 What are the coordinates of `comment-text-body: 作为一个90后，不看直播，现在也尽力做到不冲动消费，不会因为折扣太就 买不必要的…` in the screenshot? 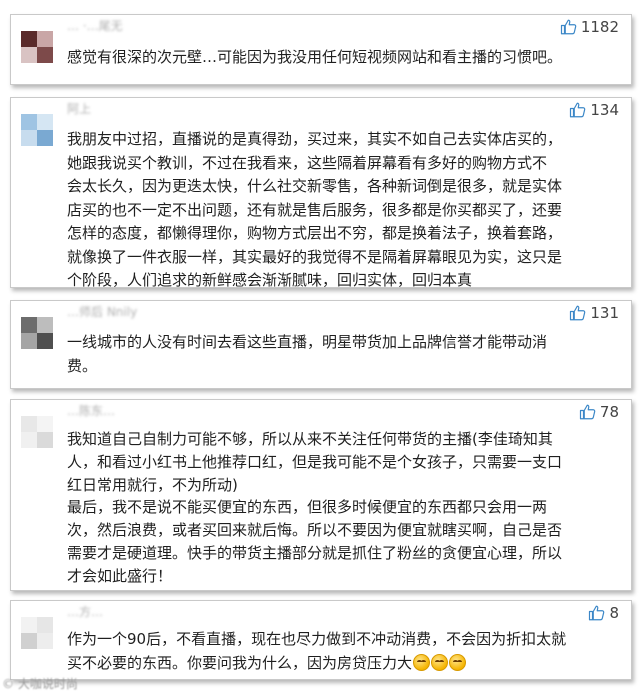 It's located at (317, 651).